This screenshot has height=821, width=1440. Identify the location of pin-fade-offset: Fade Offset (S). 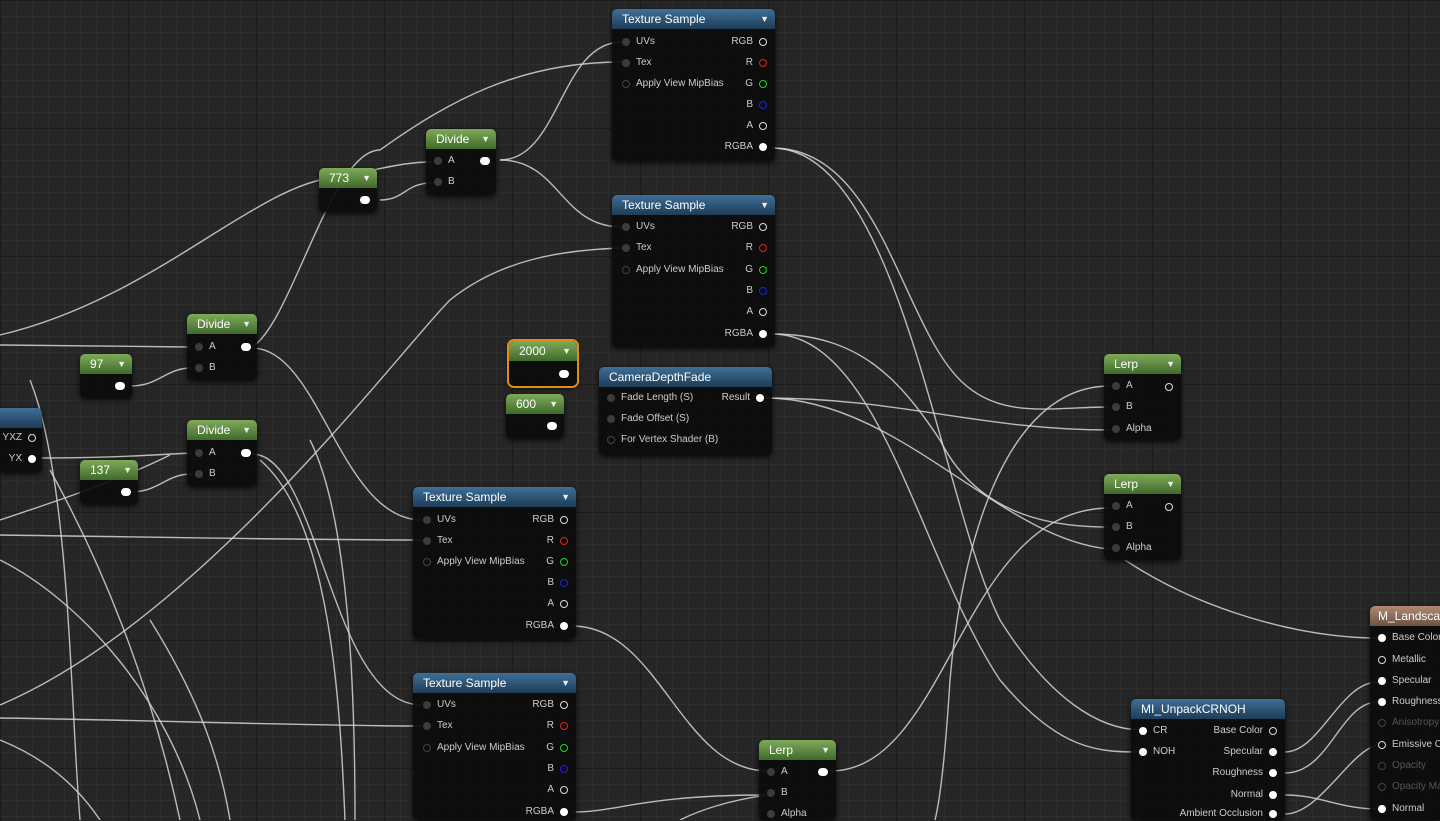
(648, 419).